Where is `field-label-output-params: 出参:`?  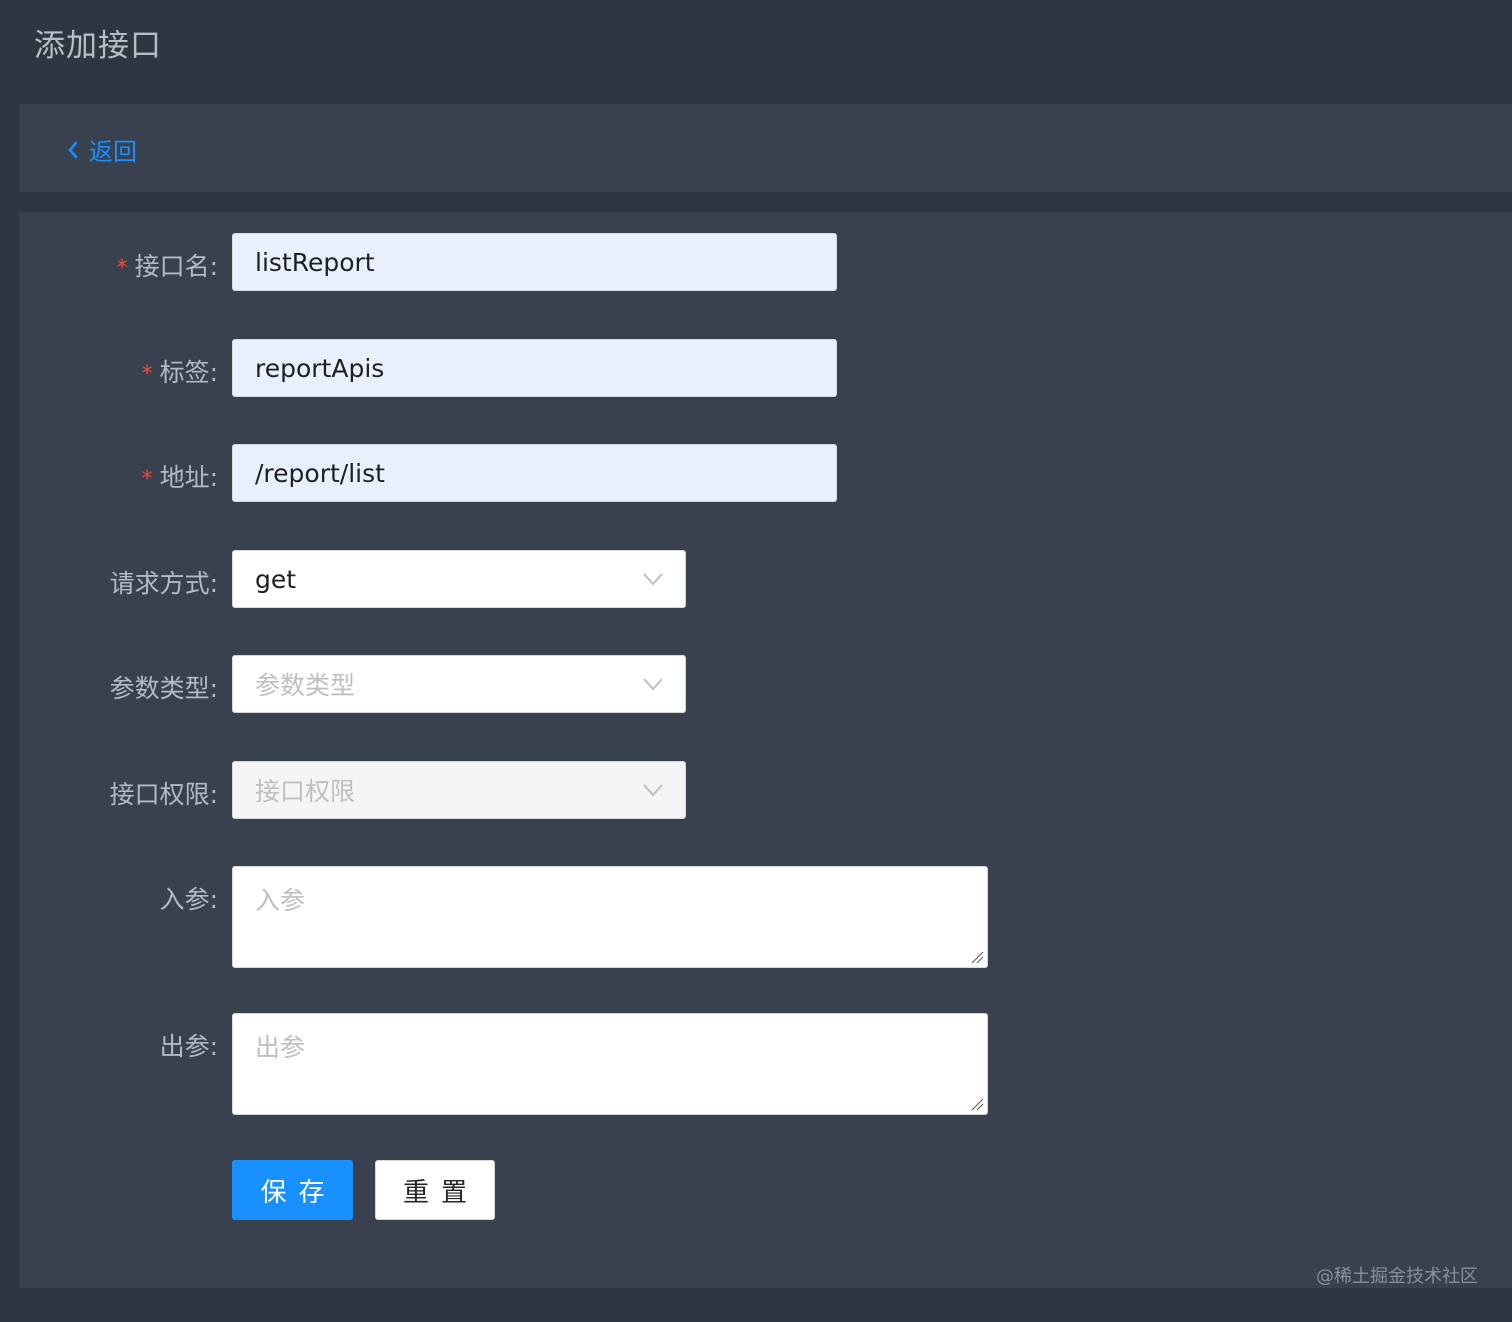 field-label-output-params: 出参: is located at coordinates (188, 1046).